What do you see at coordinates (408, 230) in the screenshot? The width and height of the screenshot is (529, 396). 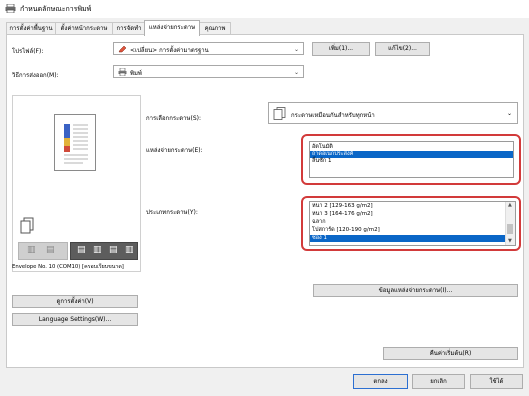 I see `paper-type-item: โปสการ์ด [120-190 g/m2]` at bounding box center [408, 230].